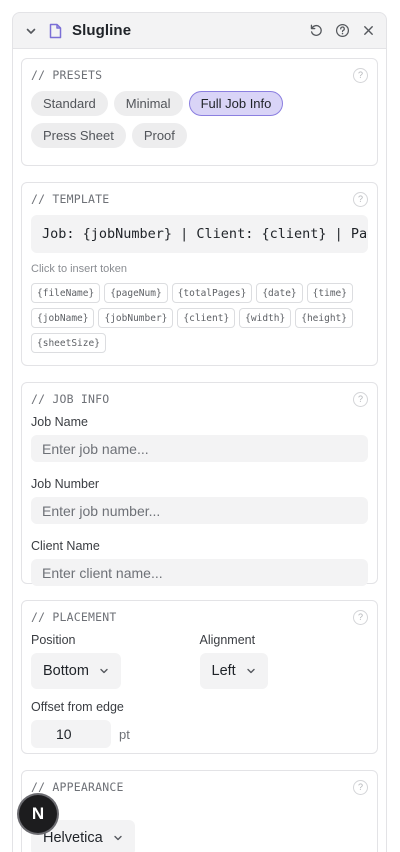  I want to click on placement-help-icon: ?, so click(360, 617).